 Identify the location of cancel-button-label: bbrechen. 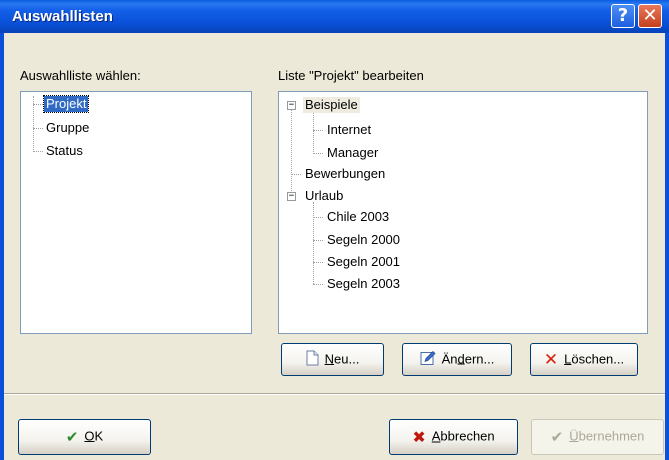
(467, 436).